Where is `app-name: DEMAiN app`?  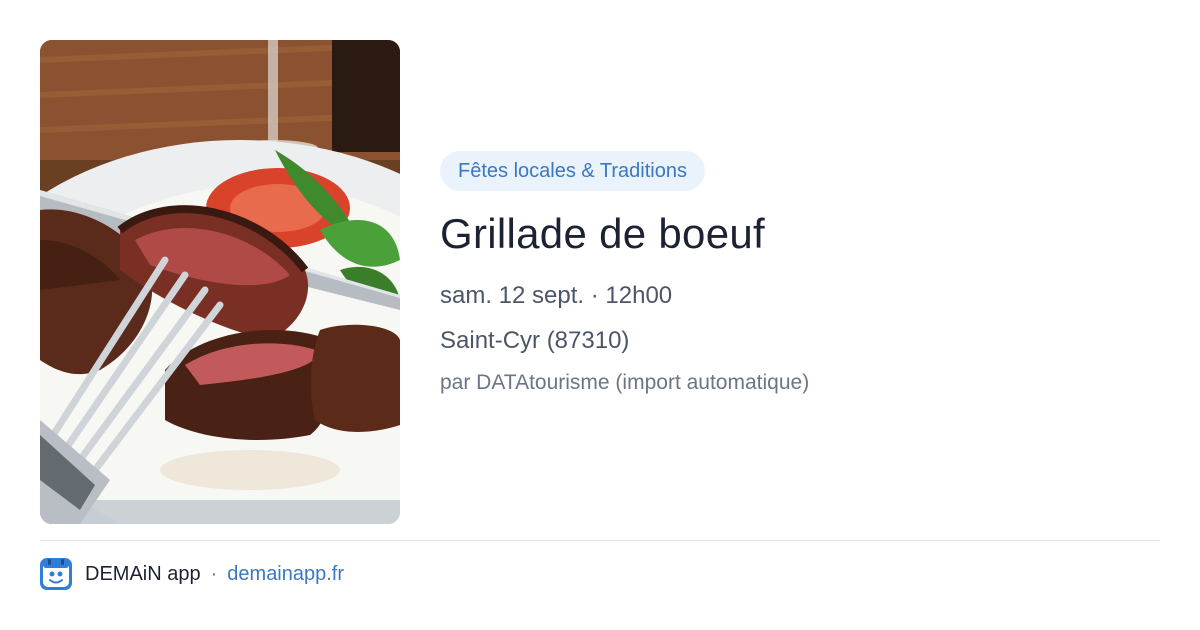
app-name: DEMAiN app is located at coordinates (143, 573).